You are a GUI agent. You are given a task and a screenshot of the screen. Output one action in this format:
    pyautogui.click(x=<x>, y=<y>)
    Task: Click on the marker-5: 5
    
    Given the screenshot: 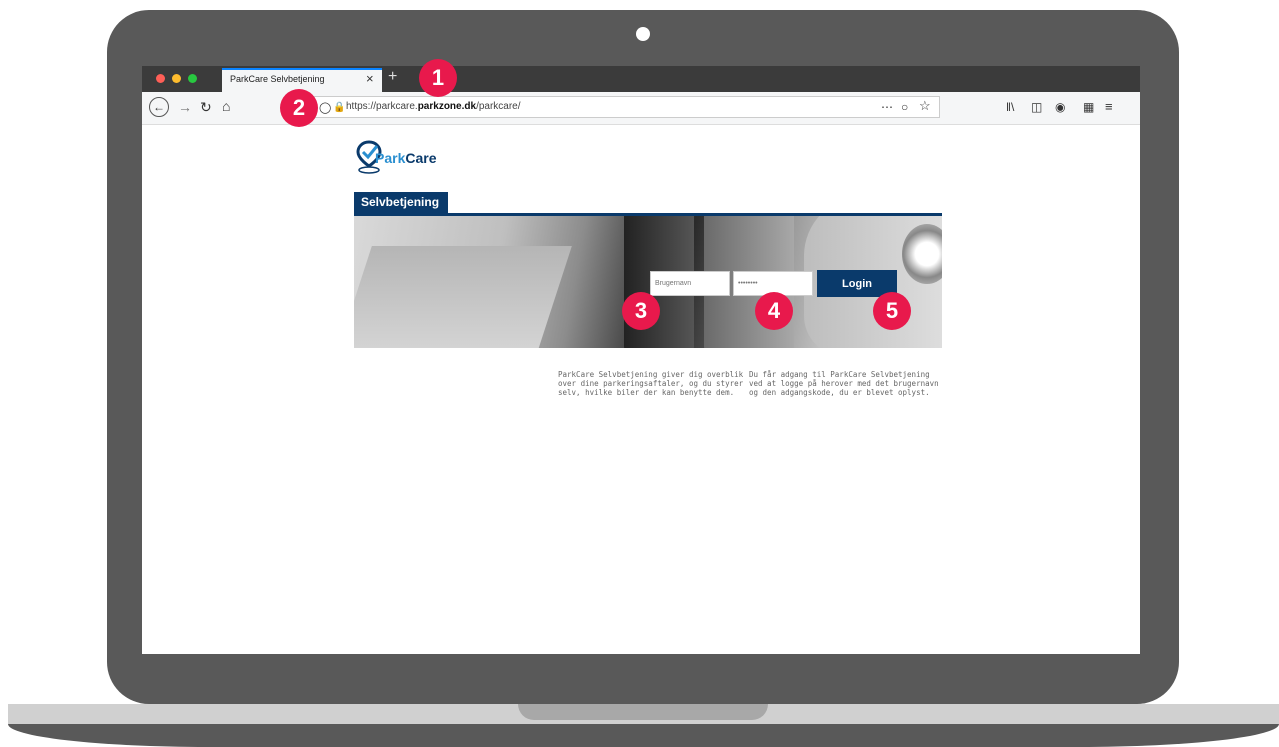 What is the action you would take?
    pyautogui.click(x=892, y=311)
    